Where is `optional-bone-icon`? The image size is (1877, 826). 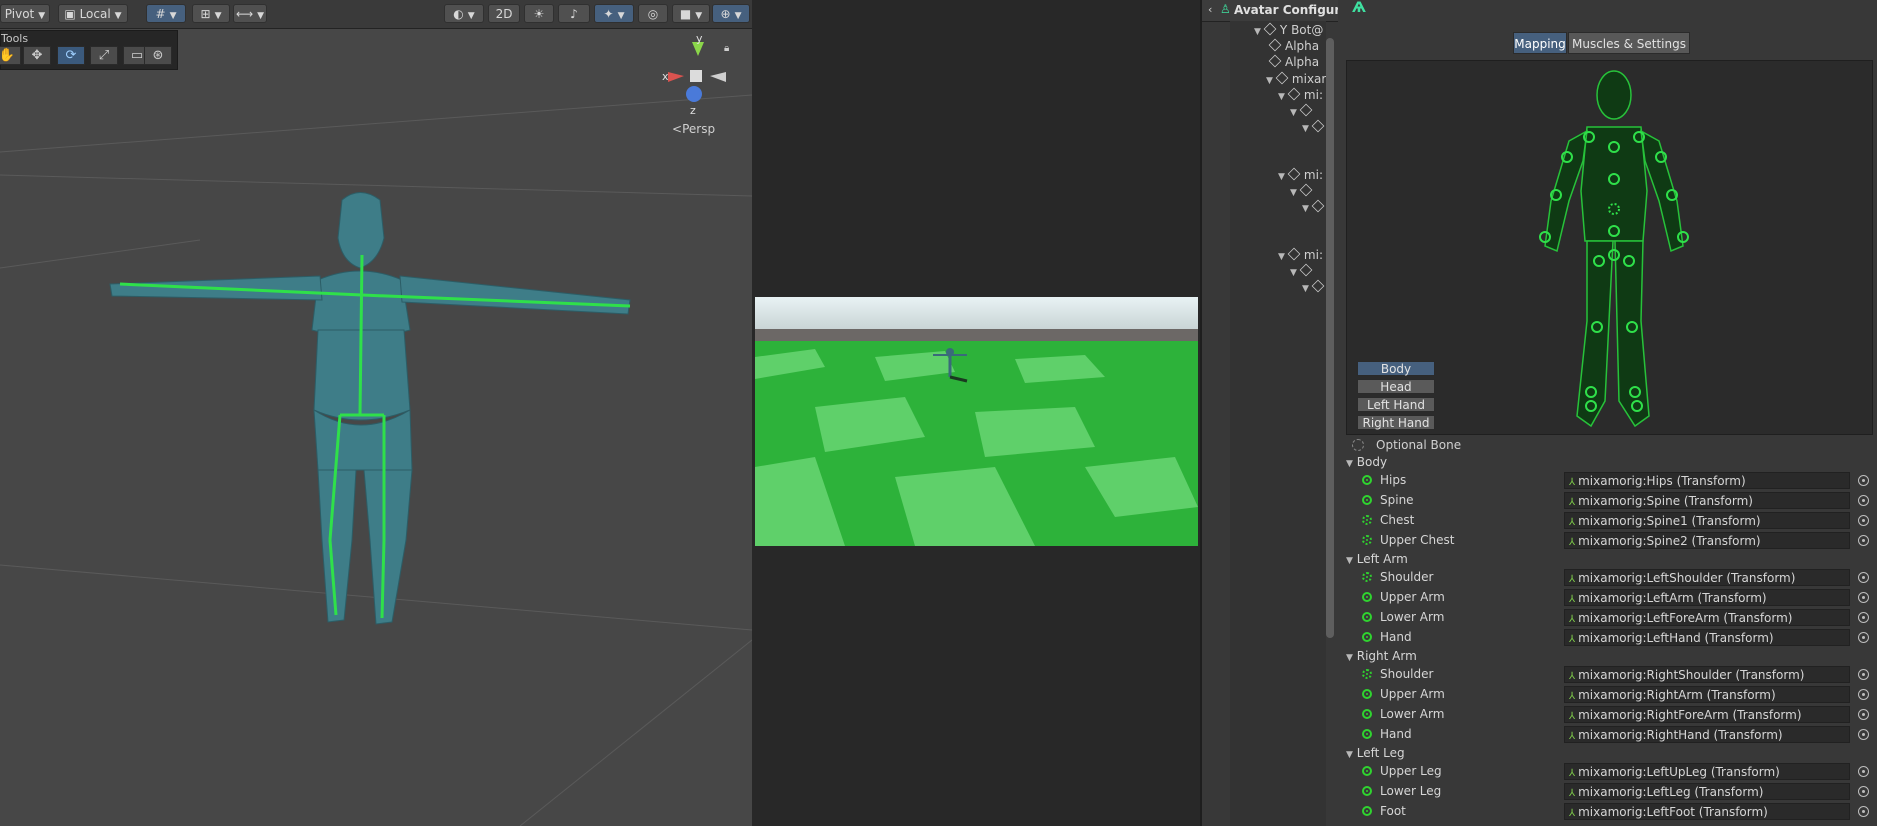 optional-bone-icon is located at coordinates (1358, 445).